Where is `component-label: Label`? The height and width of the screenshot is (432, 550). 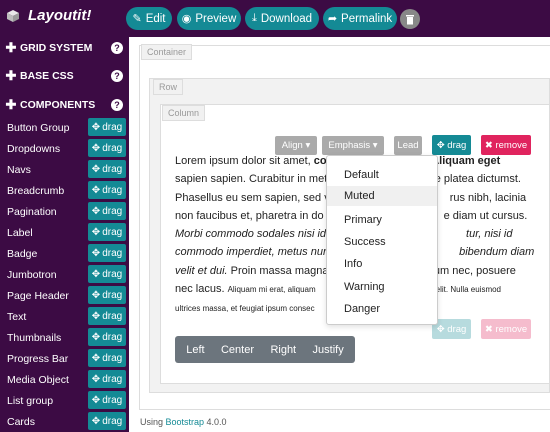 component-label: Label is located at coordinates (20, 232).